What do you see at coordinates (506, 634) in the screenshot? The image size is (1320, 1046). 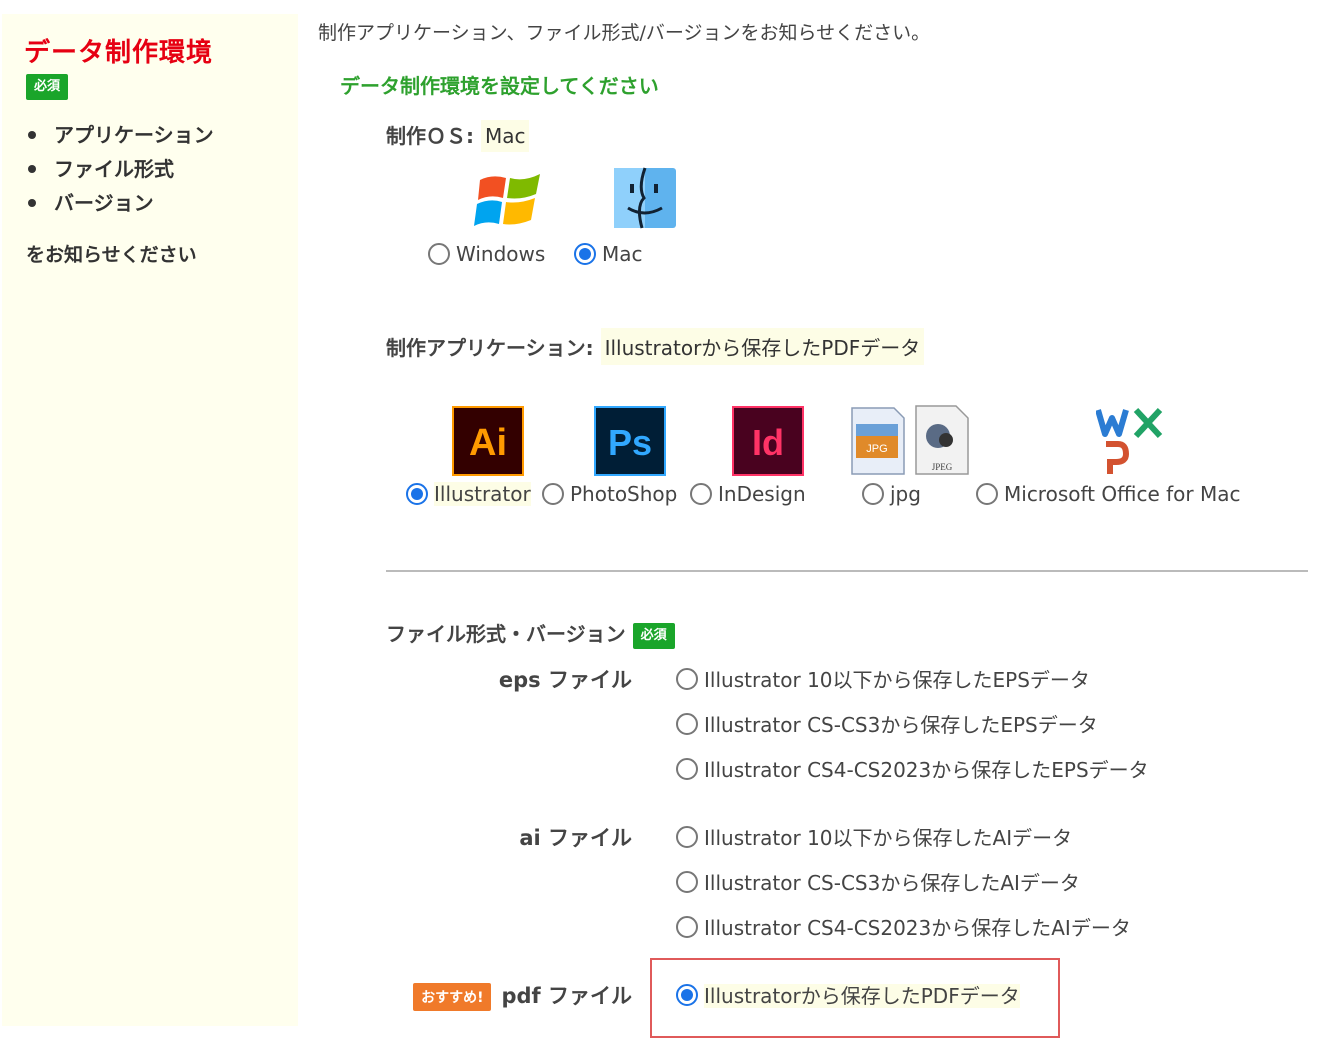 I see `format-label: ファイル形式・バージョン` at bounding box center [506, 634].